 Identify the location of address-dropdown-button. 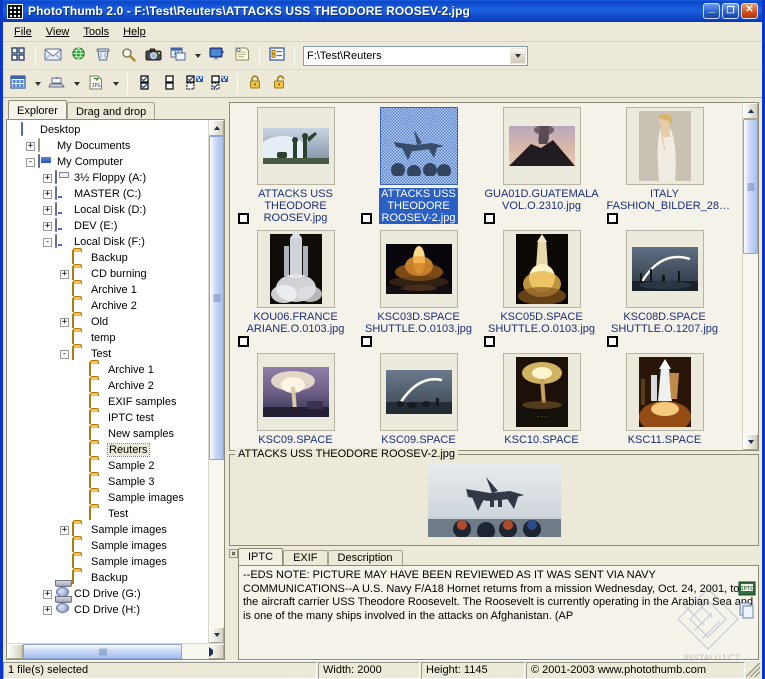
(518, 55).